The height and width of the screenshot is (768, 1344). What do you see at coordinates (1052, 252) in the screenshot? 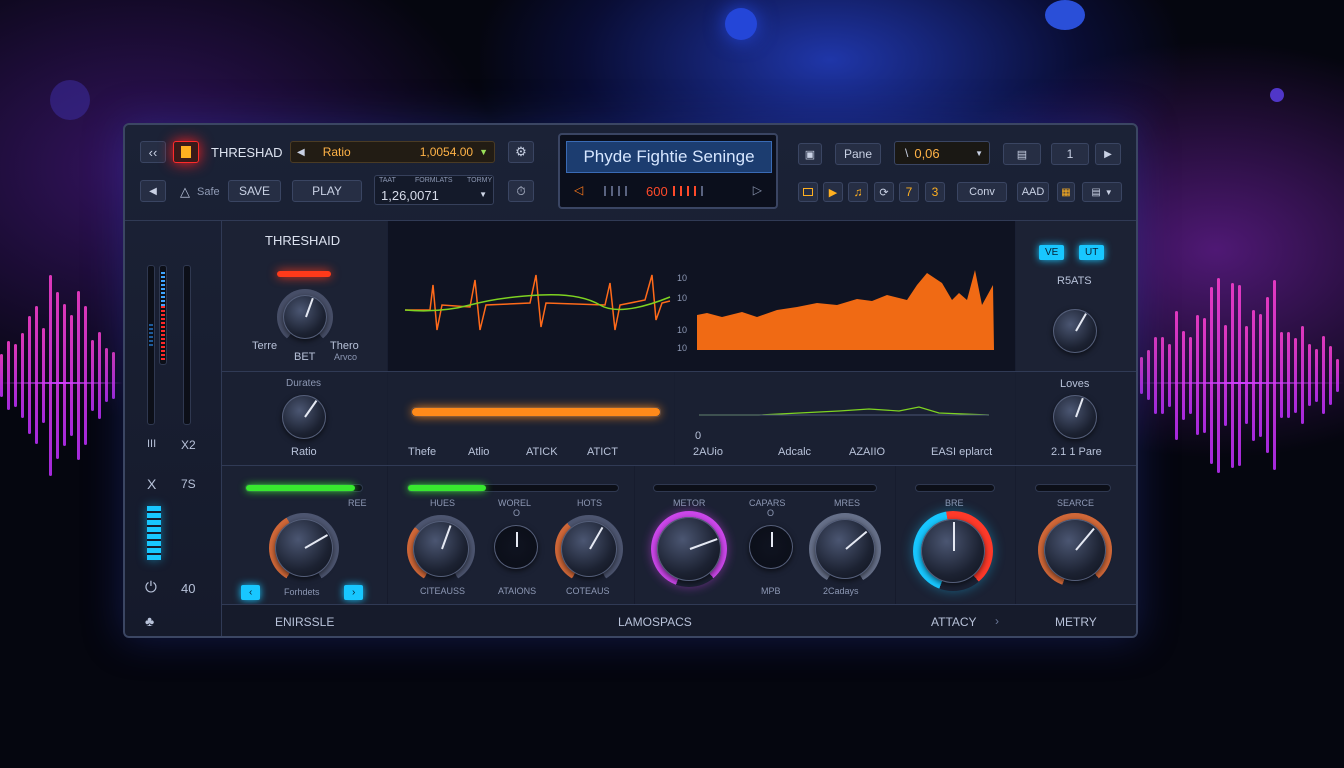
I see `chip-ve: VE` at bounding box center [1052, 252].